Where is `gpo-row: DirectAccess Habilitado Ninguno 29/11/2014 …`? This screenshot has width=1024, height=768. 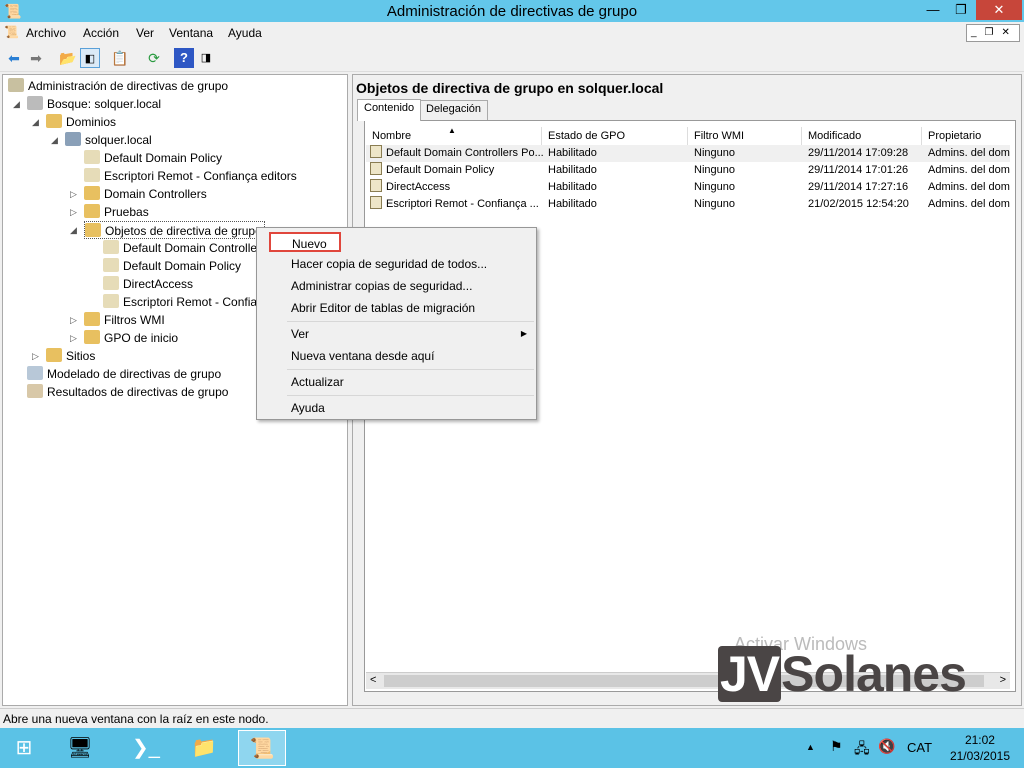 gpo-row: DirectAccess Habilitado Ninguno 29/11/2014 … is located at coordinates (688, 187).